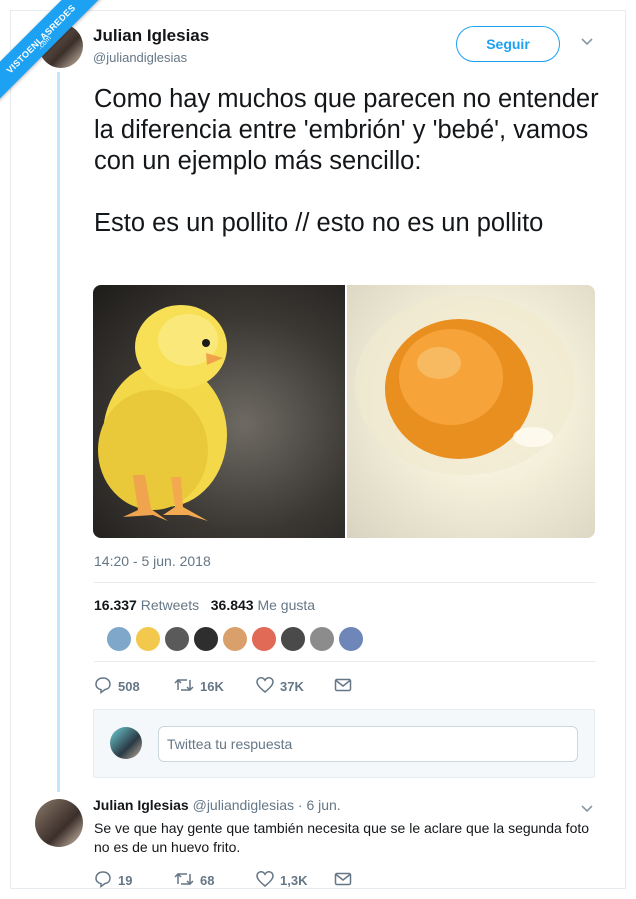 The height and width of the screenshot is (899, 636). Describe the element at coordinates (204, 605) in the screenshot. I see `tweet-stats: 16.337 Retweets 36.843 Me gusta` at that location.